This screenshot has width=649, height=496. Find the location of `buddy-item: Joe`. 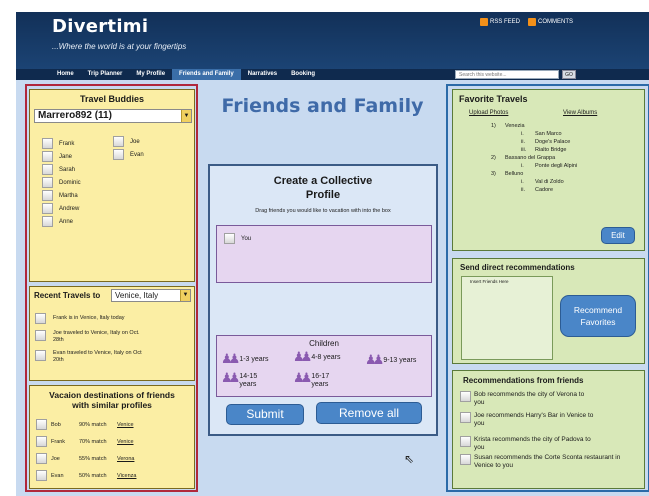

buddy-item: Joe is located at coordinates (148, 141).